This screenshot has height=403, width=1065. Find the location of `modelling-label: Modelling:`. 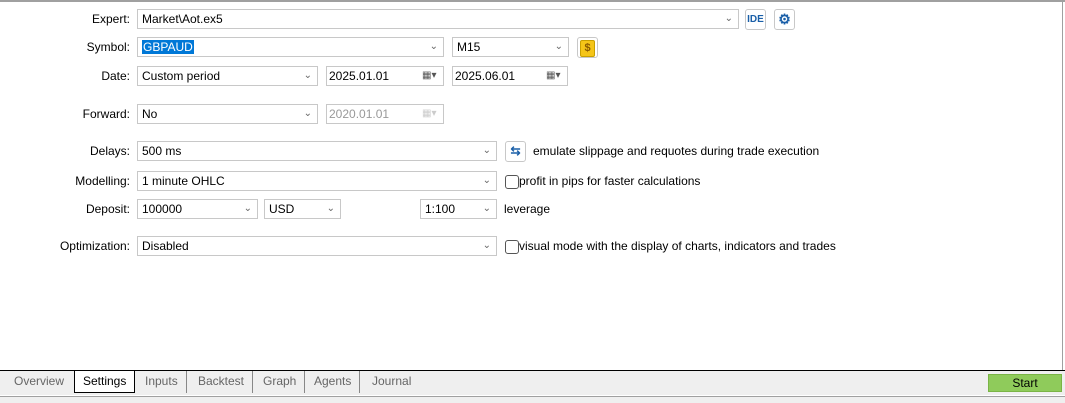

modelling-label: Modelling: is located at coordinates (102, 181).